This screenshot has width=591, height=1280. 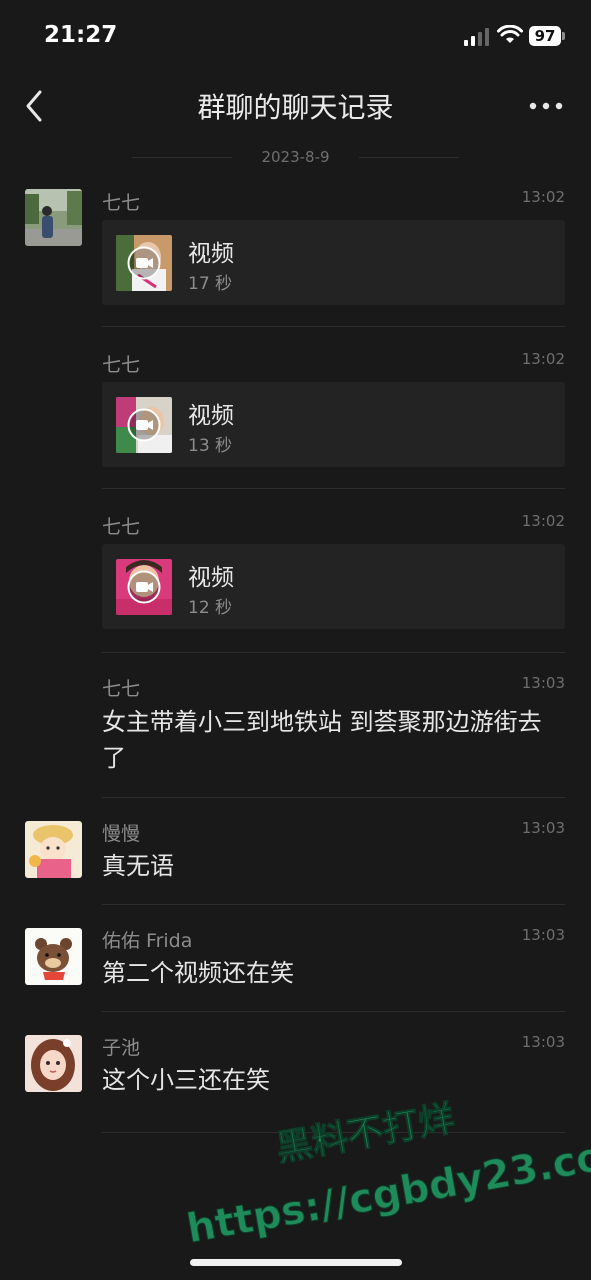 I want to click on status-time: 21:27, so click(x=81, y=35).